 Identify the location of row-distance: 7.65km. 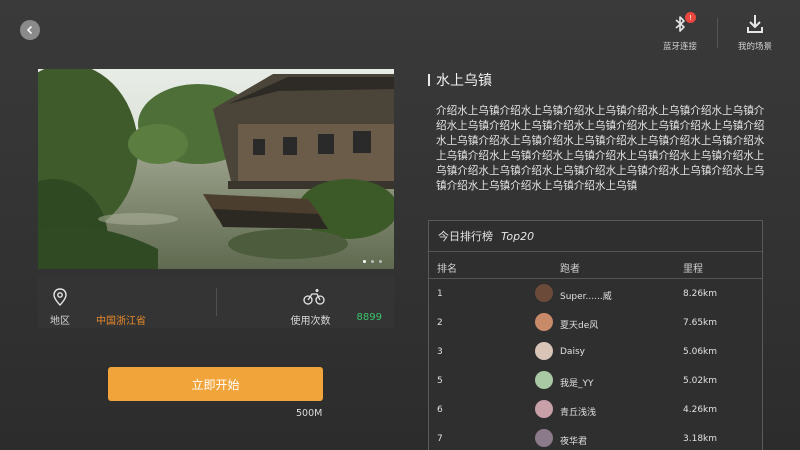
(700, 323).